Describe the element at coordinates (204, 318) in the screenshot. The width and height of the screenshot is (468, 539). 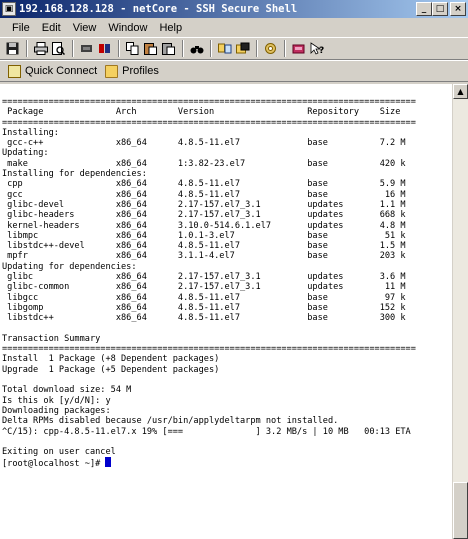
I see `terminal-line: libstdc++ x86_64 4.8.5-11.el7 base 300 k` at that location.